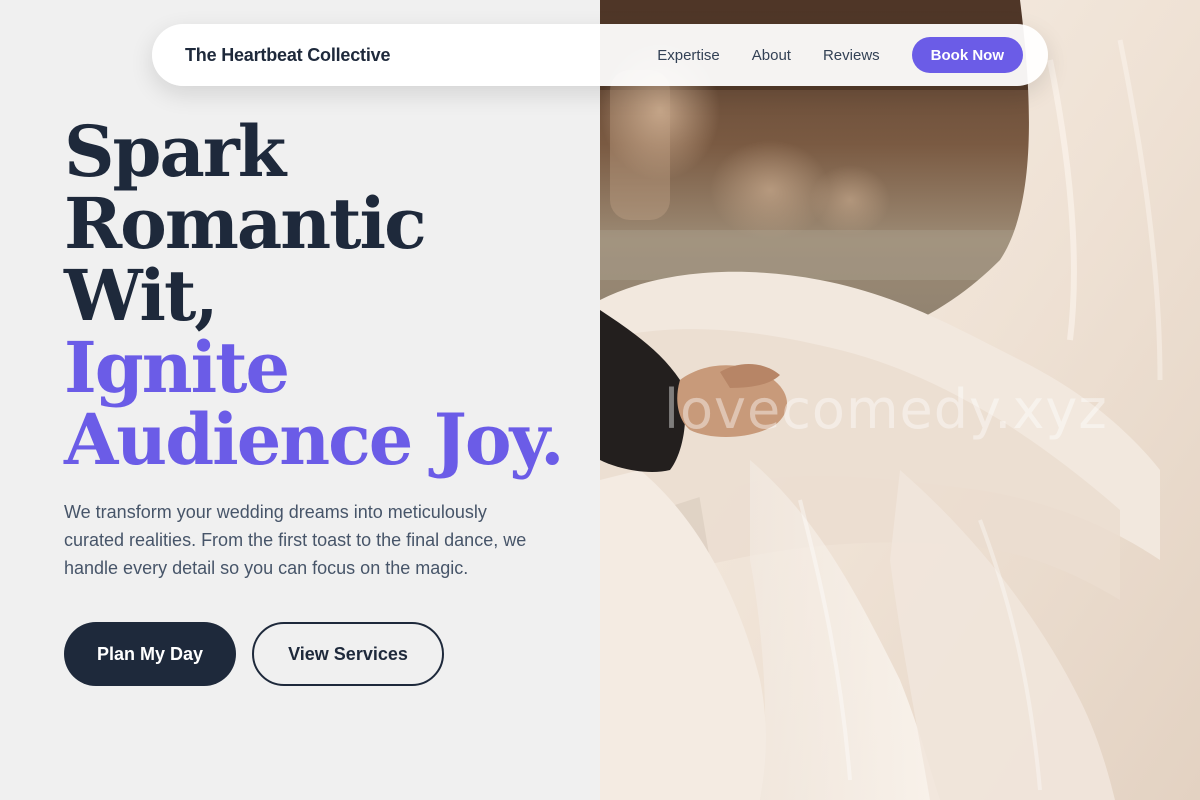  I want to click on nav-link-expertise: Expertise, so click(688, 55).